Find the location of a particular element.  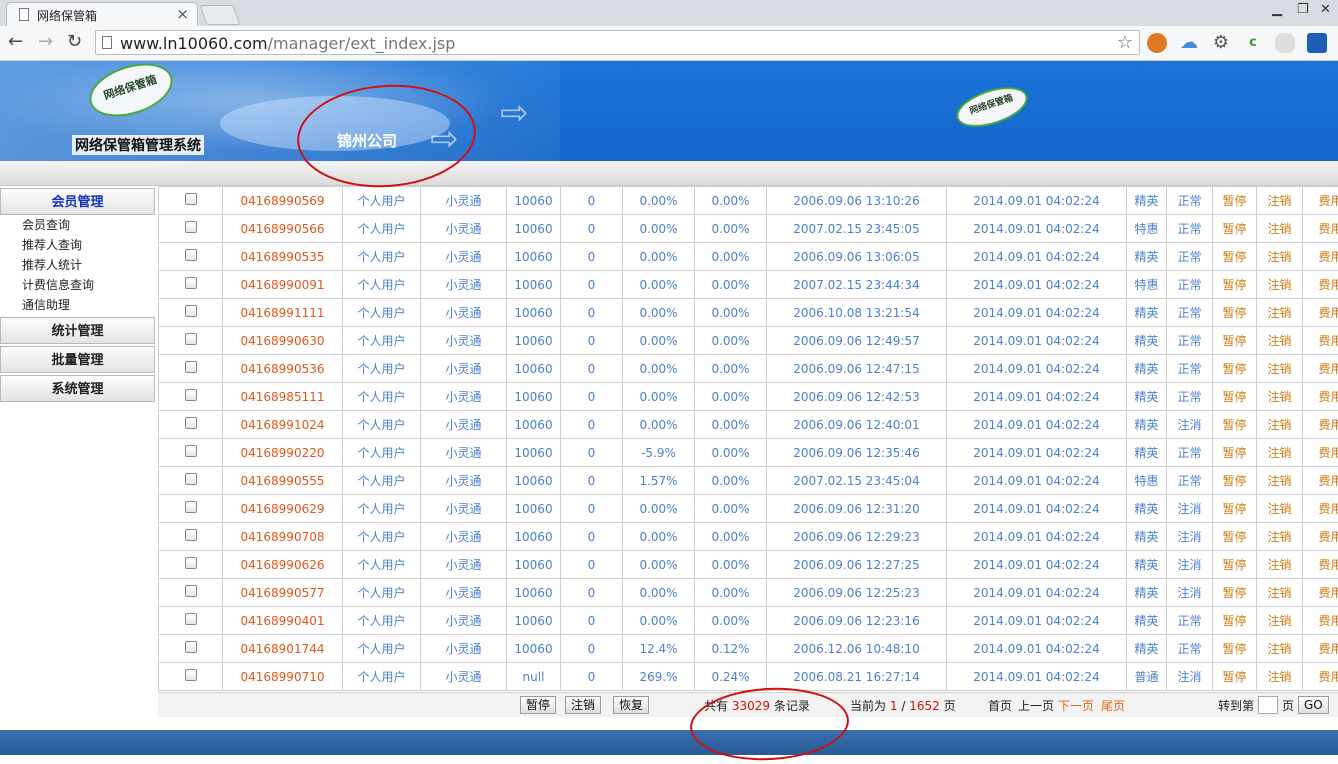

last-page-link: 尾页 is located at coordinates (1113, 705).